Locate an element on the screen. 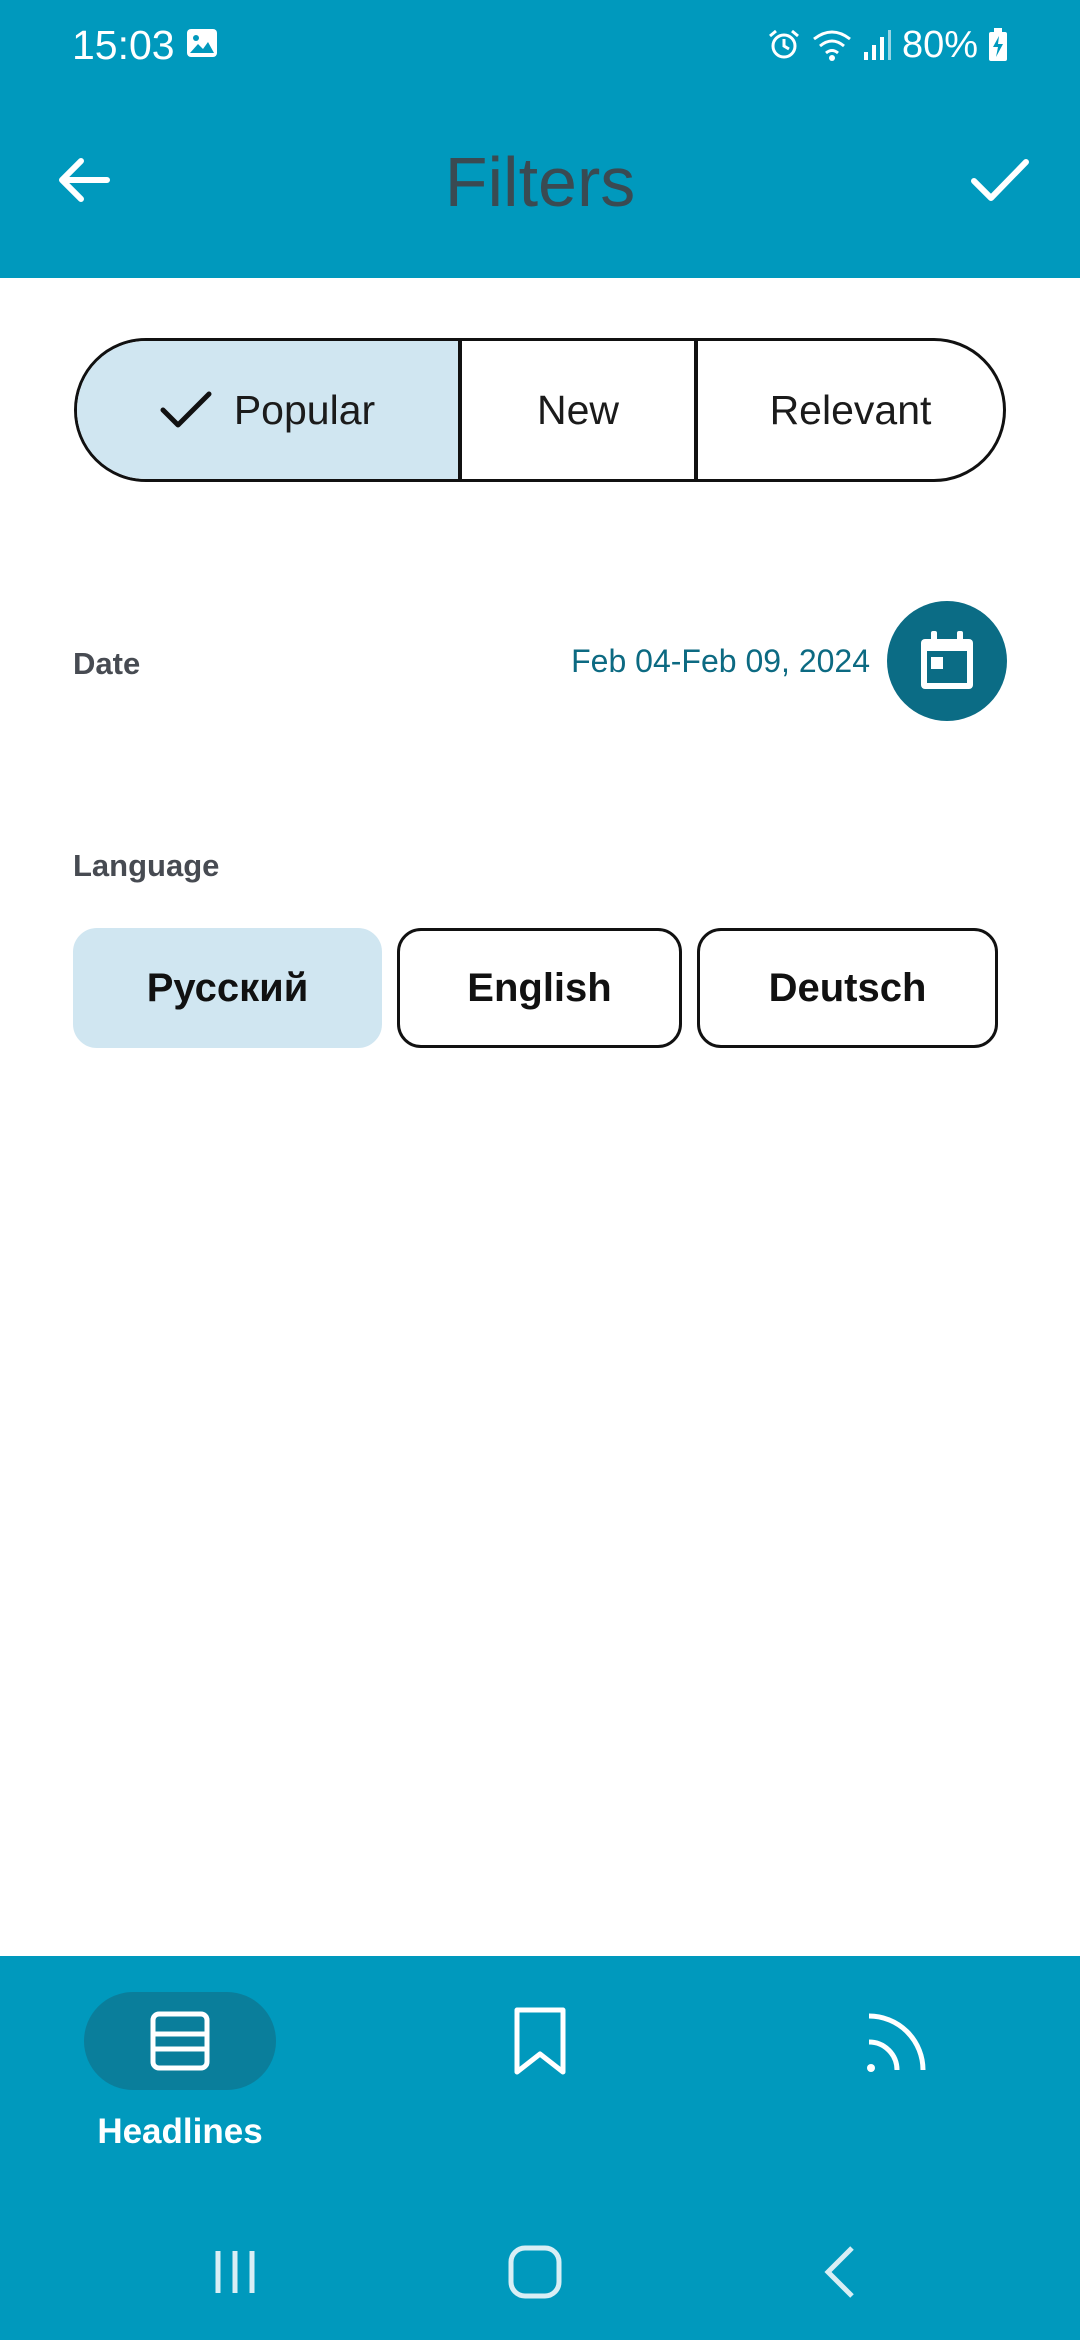 This screenshot has height=2340, width=1080. home-button is located at coordinates (535, 2272).